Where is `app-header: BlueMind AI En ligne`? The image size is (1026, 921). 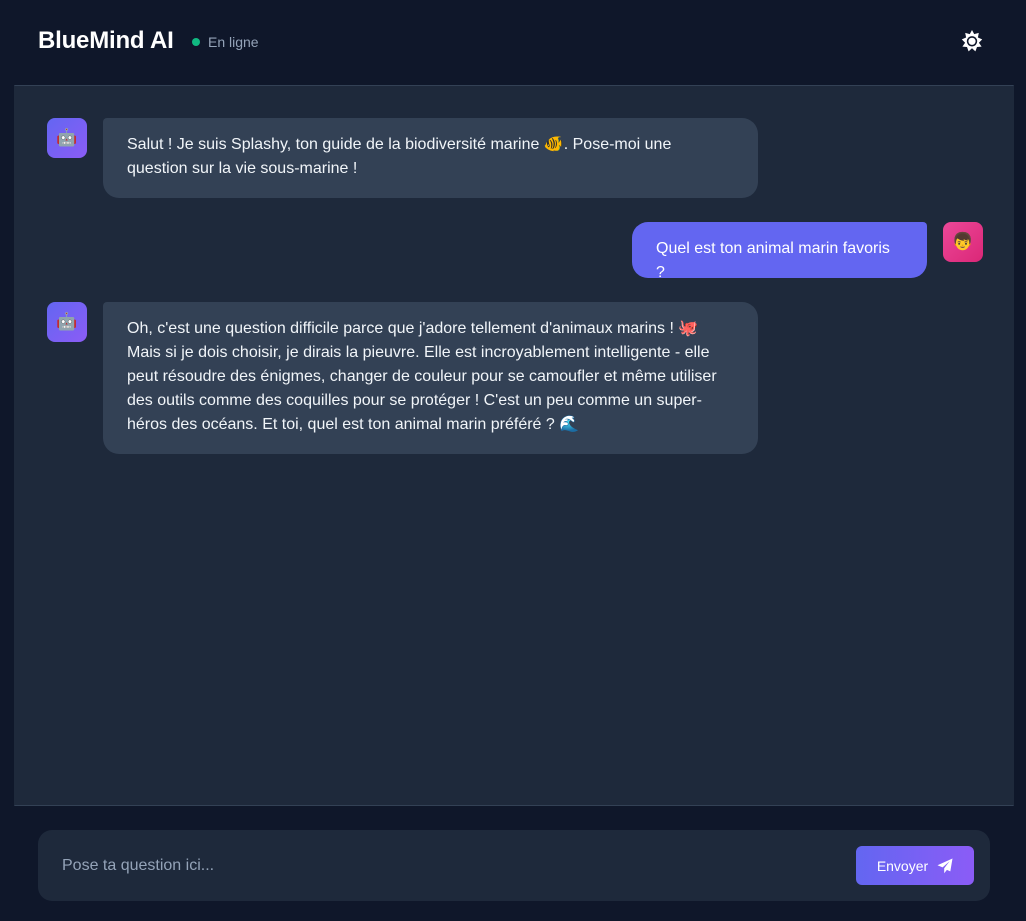 app-header: BlueMind AI En ligne is located at coordinates (513, 42).